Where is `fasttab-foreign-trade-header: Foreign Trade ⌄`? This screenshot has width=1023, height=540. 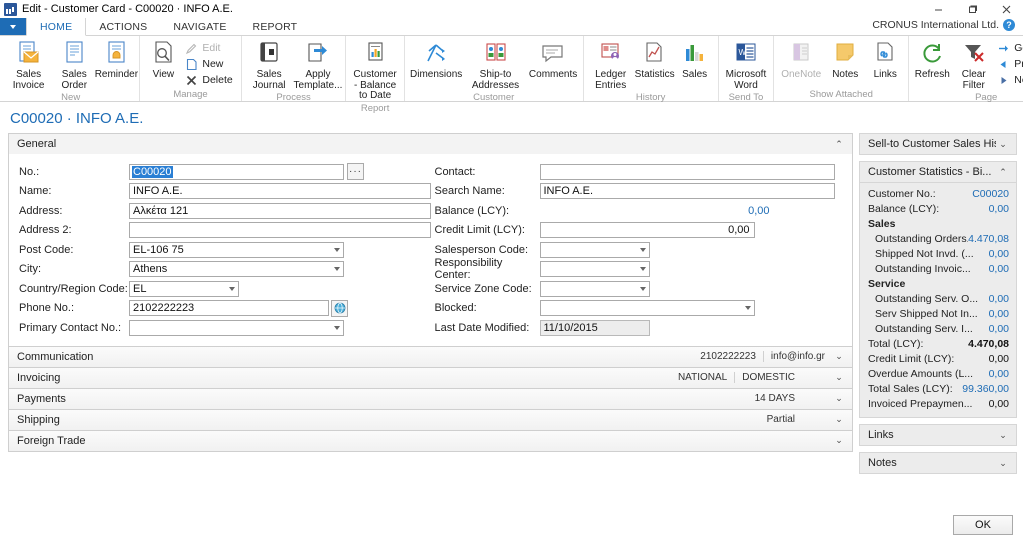
fasttab-foreign-trade-header: Foreign Trade ⌄ is located at coordinates (430, 440).